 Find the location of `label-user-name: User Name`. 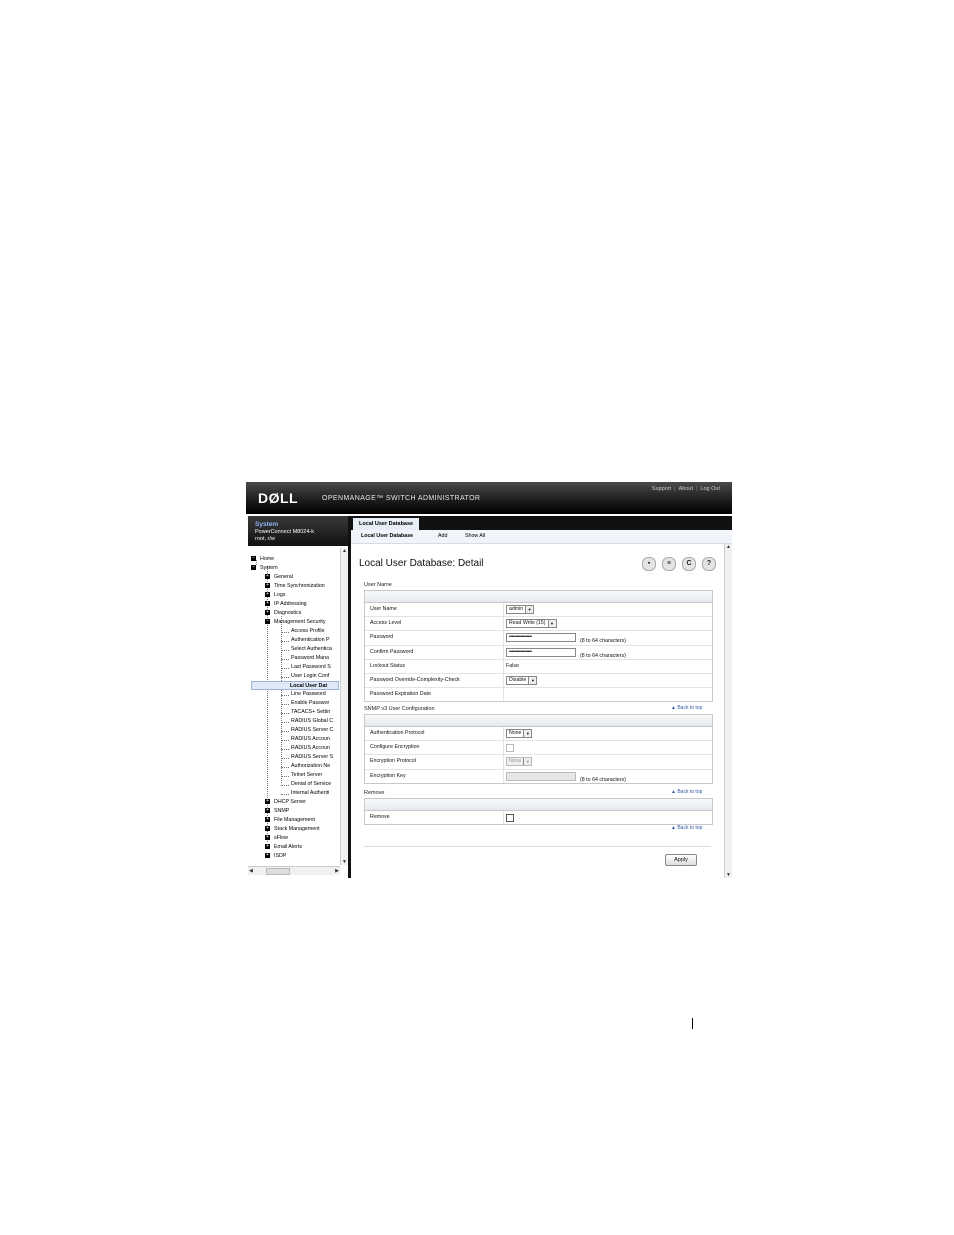

label-user-name: User Name is located at coordinates (383, 609).